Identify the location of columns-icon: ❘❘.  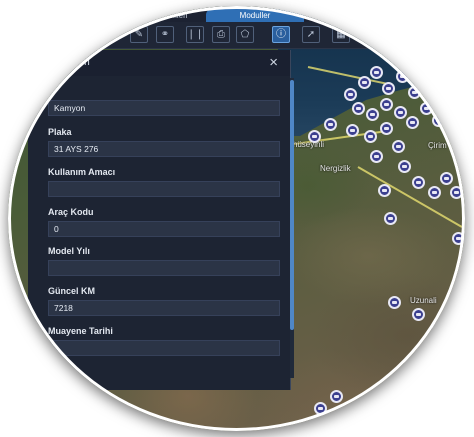
(195, 34).